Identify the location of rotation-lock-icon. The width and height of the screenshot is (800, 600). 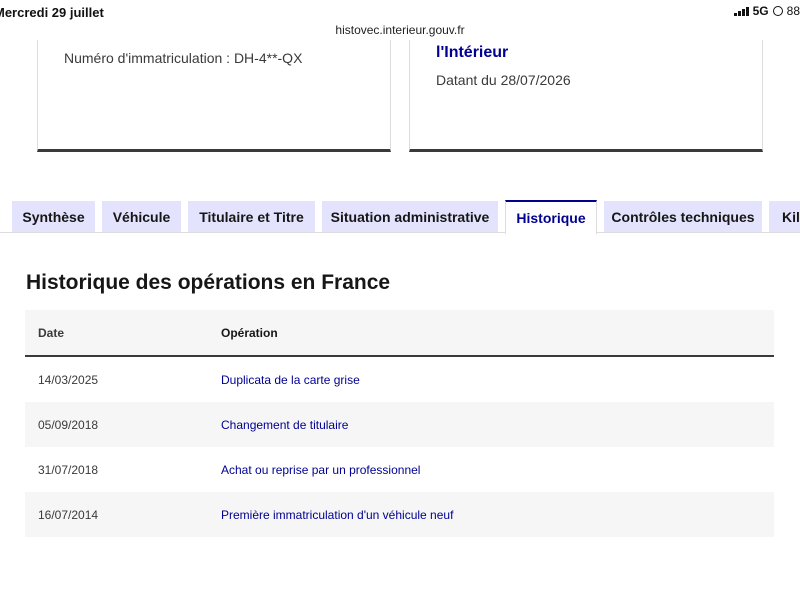
(777, 11).